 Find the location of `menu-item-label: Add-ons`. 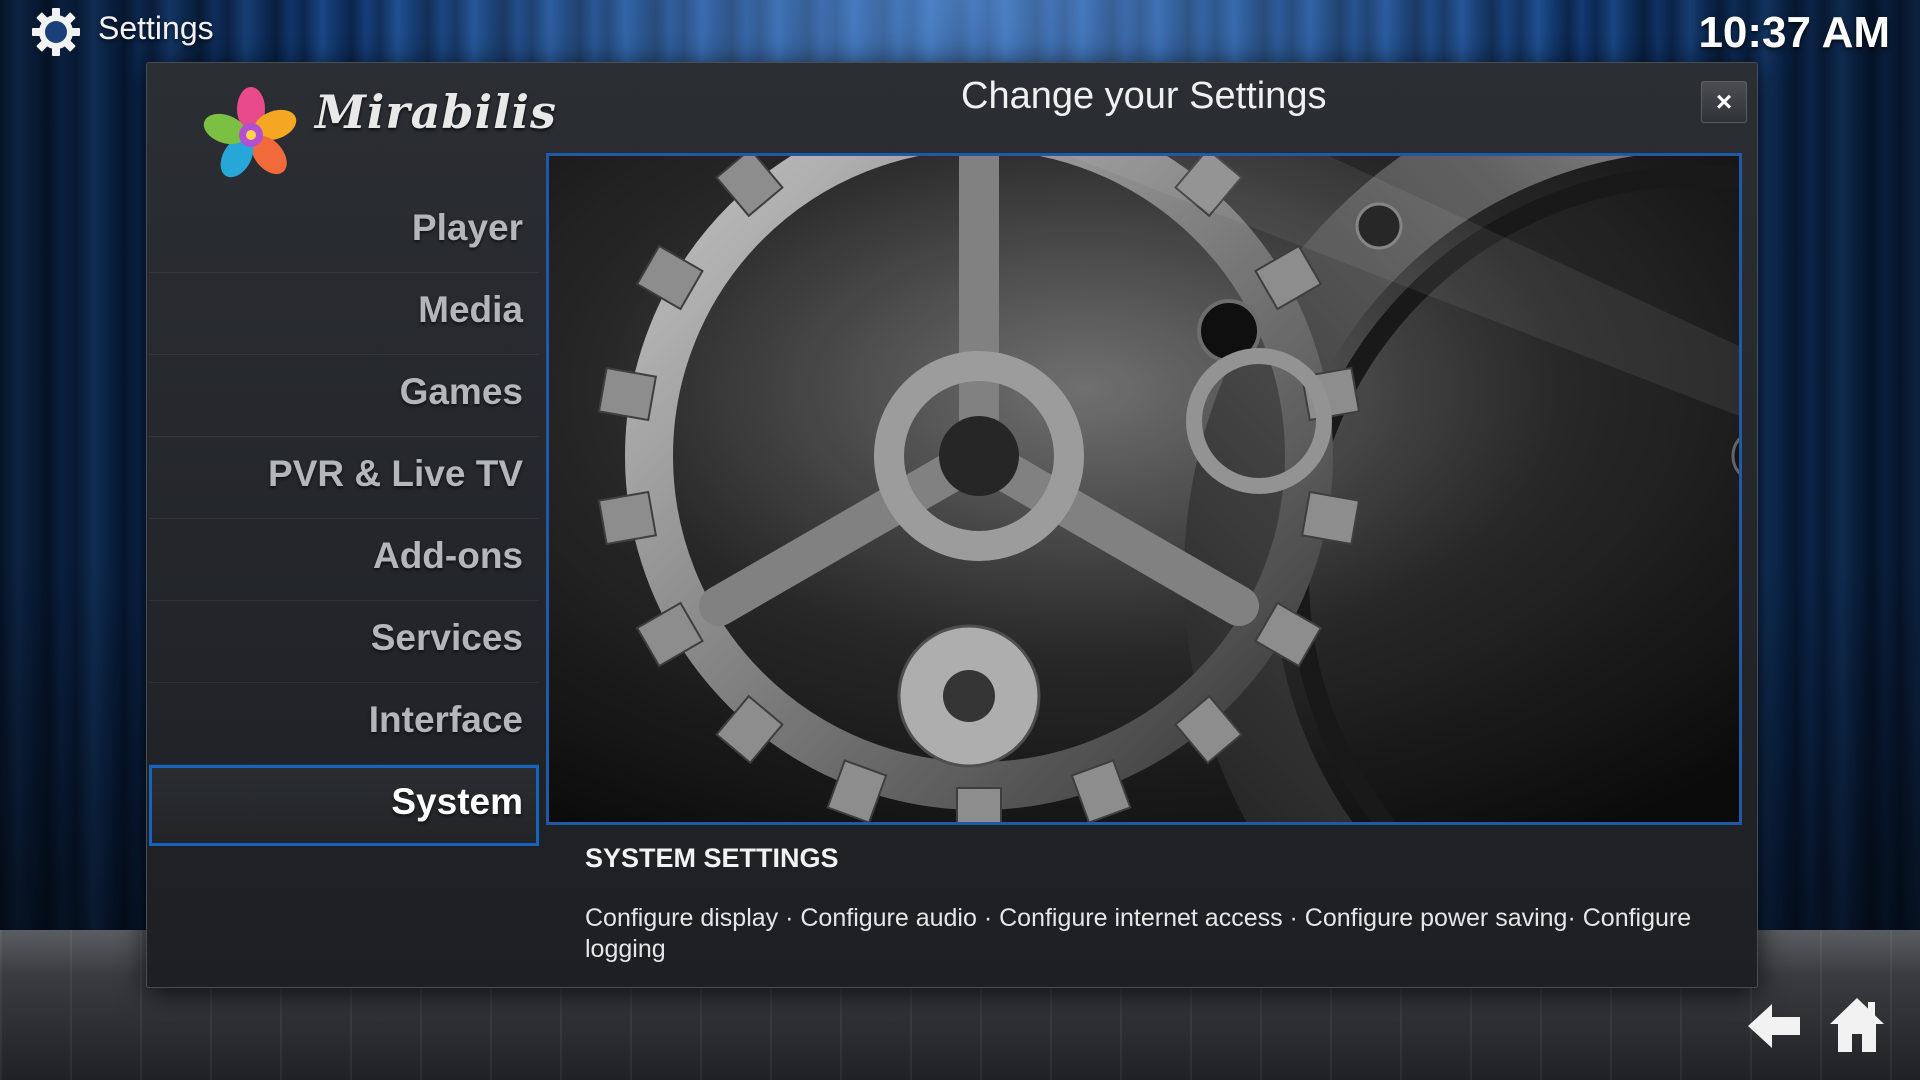

menu-item-label: Add-ons is located at coordinates (447, 555).